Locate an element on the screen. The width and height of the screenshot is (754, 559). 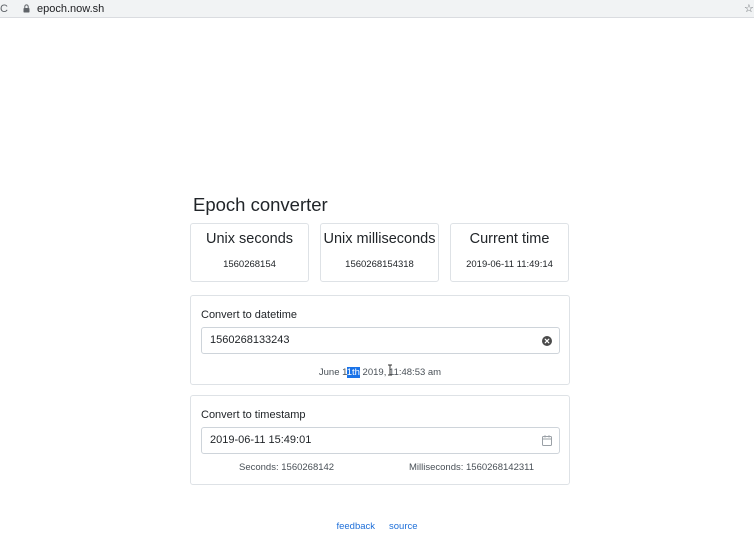
calendar-icon is located at coordinates (547, 440).